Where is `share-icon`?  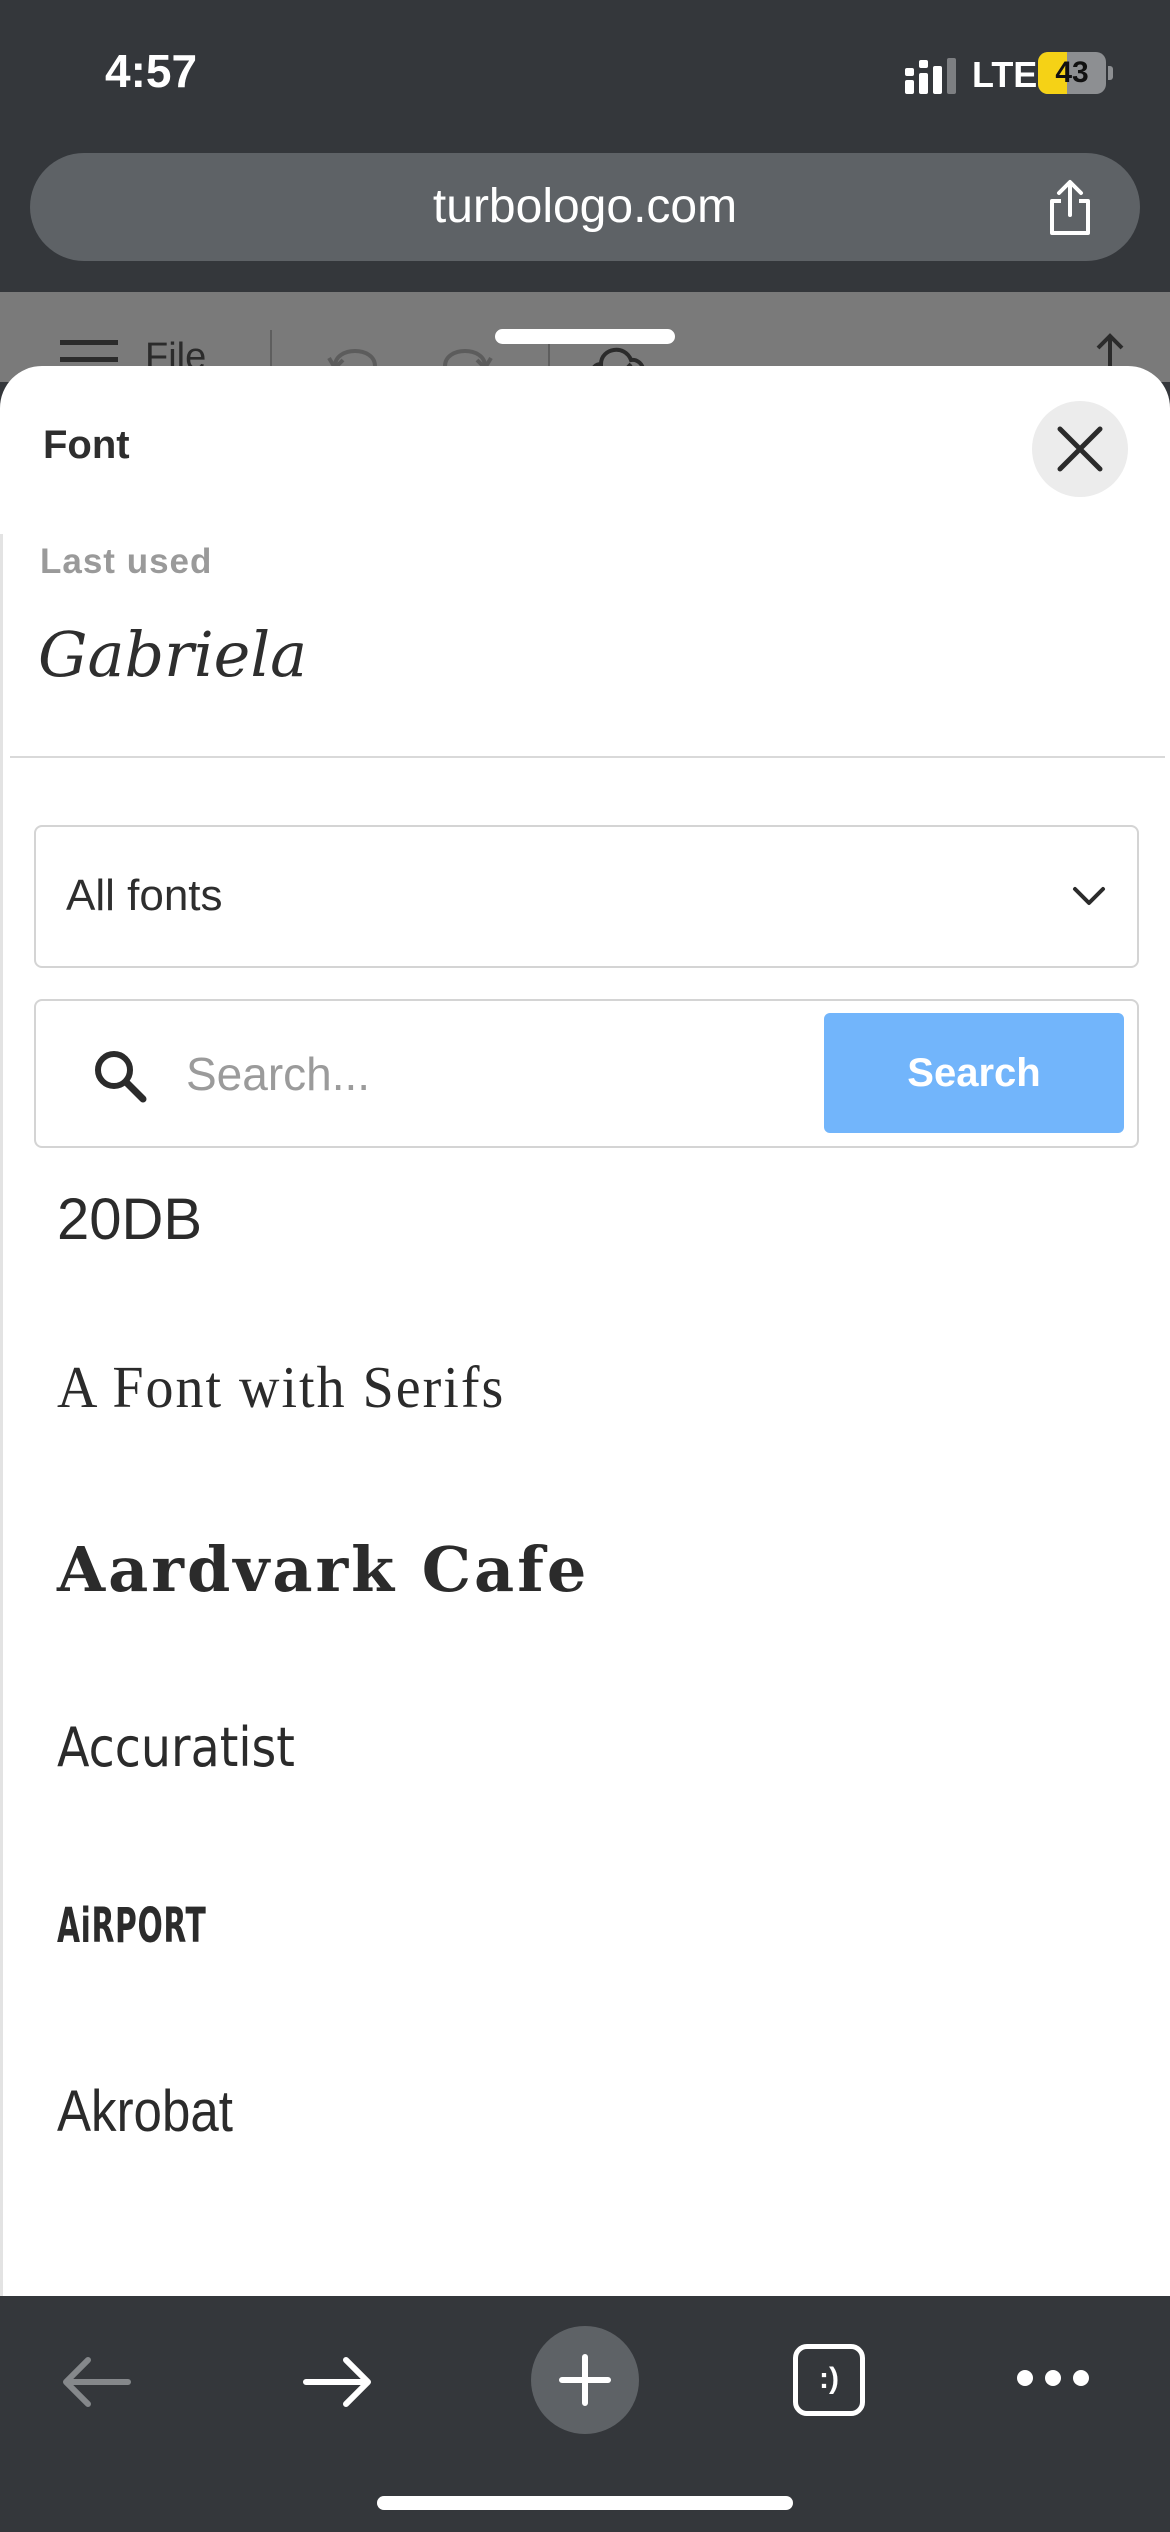
share-icon is located at coordinates (1070, 207).